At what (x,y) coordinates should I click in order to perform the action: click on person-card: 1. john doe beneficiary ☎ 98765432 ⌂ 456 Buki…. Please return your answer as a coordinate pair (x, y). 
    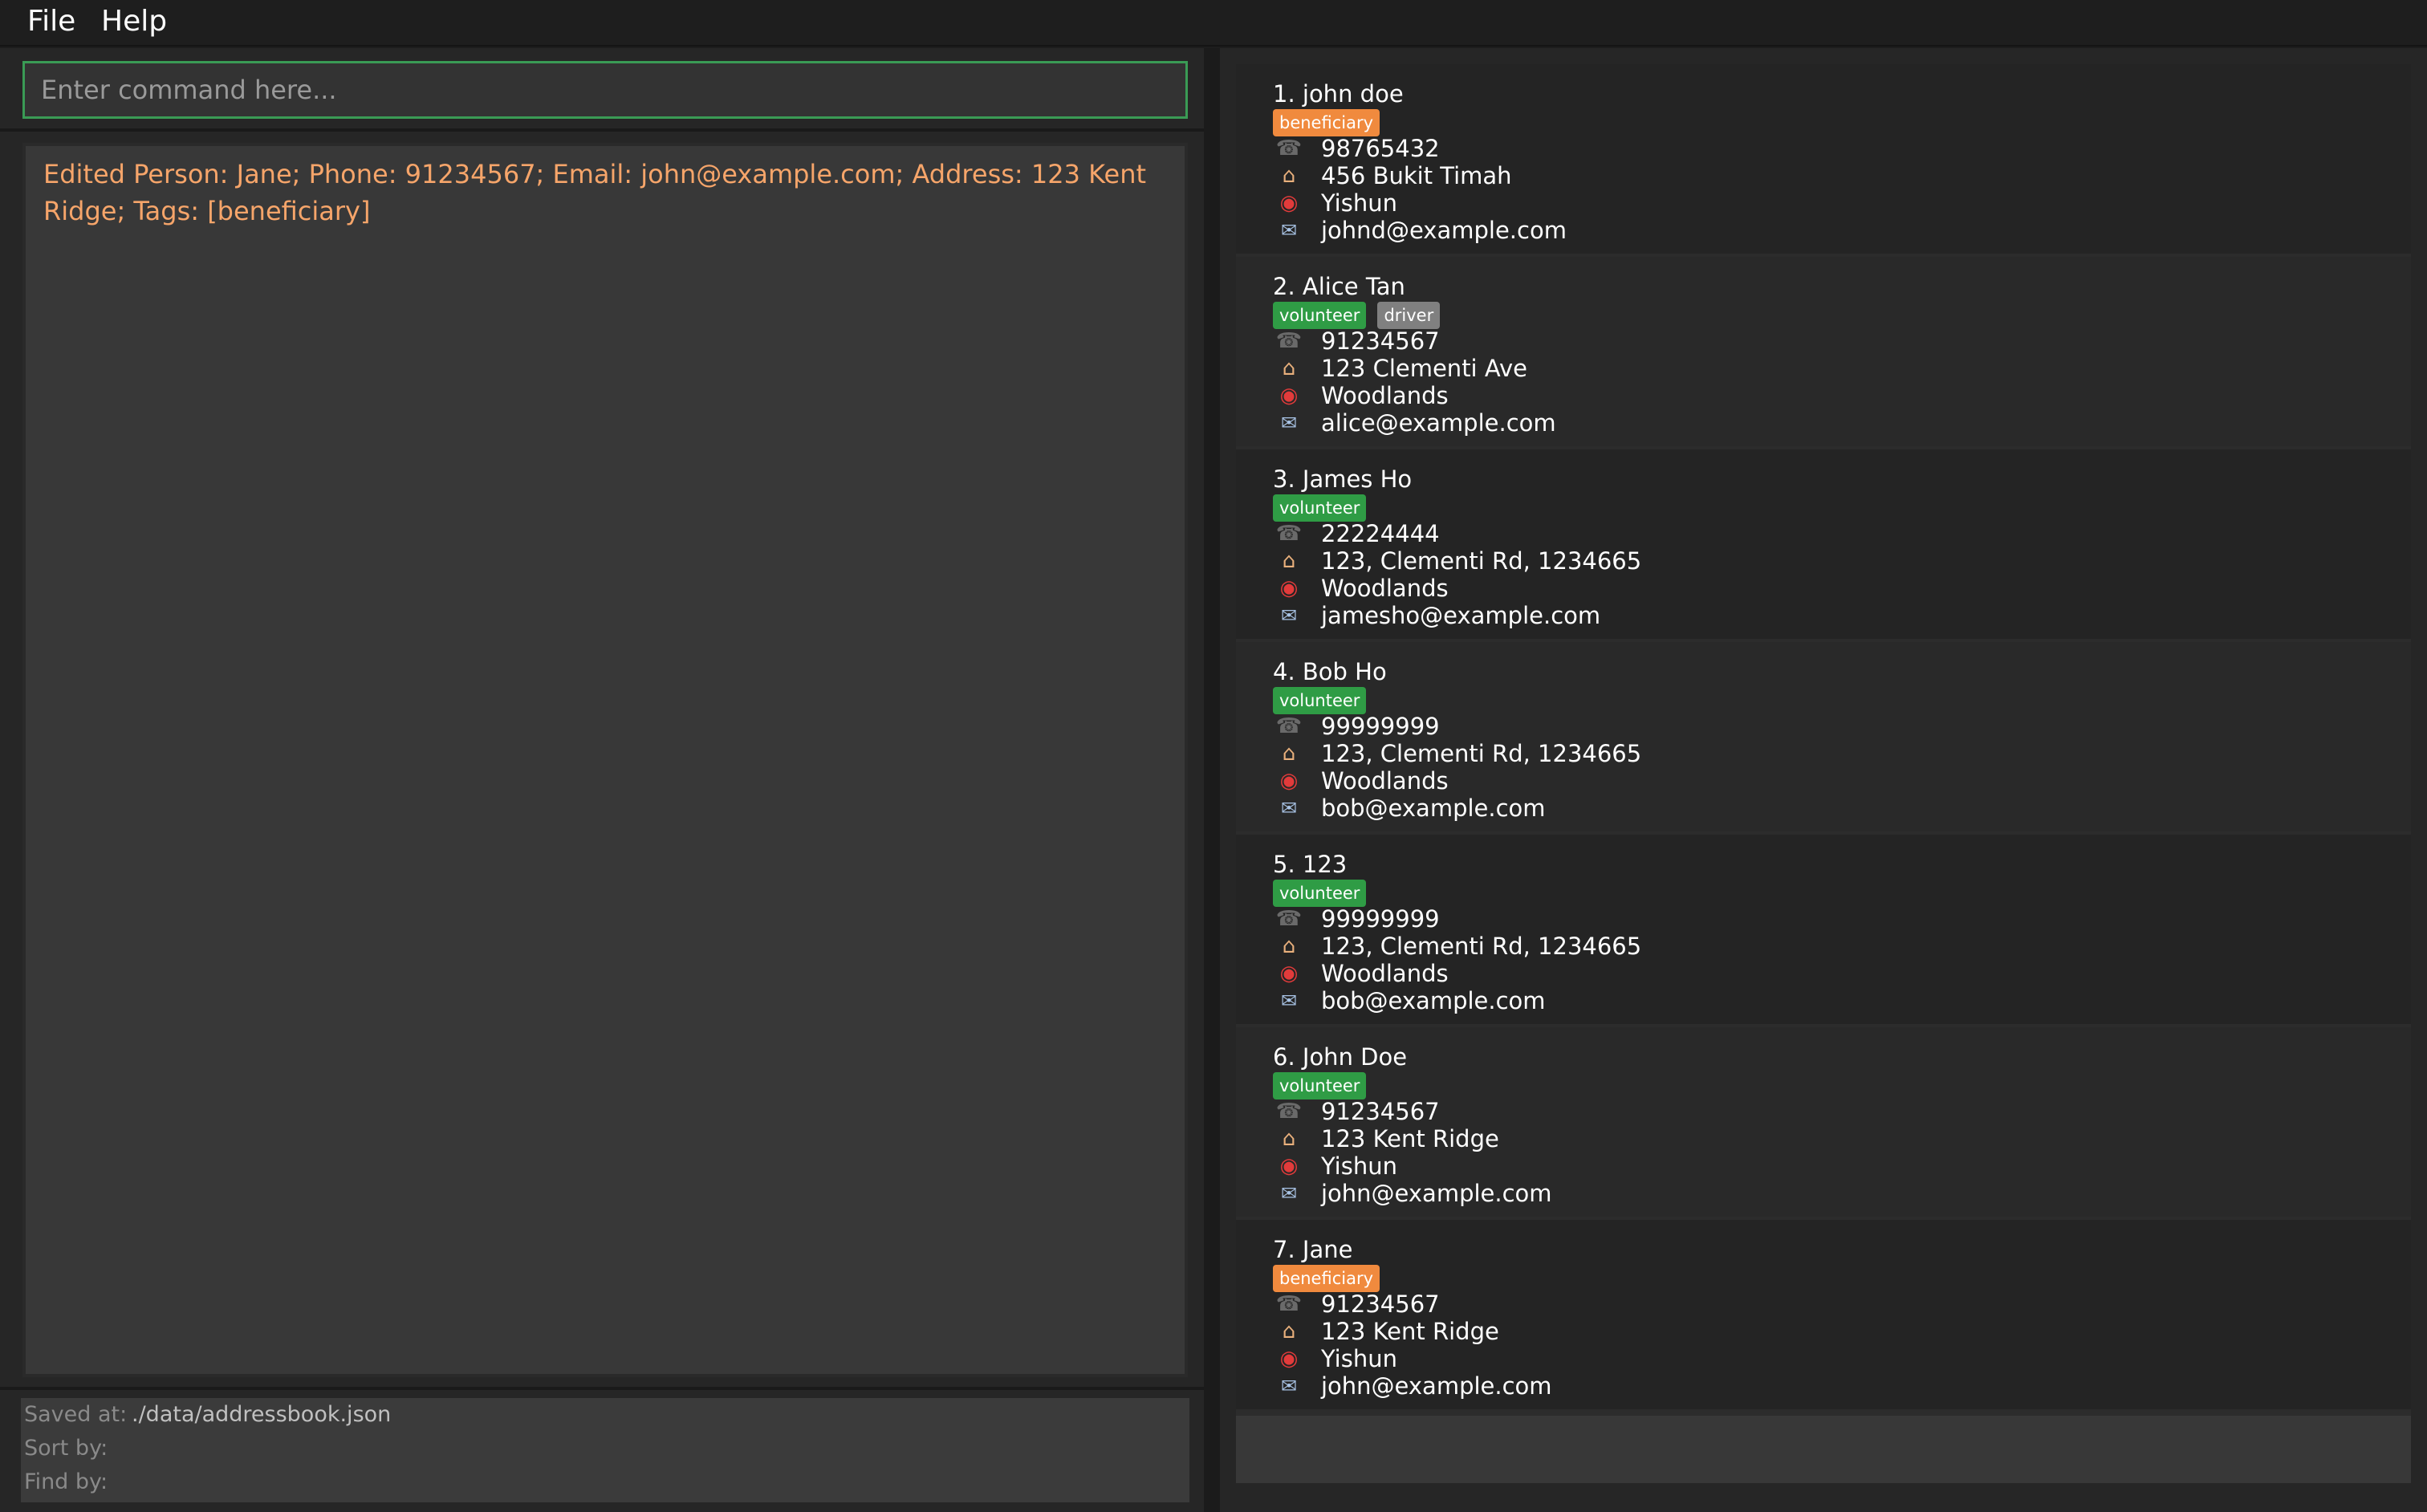
    Looking at the image, I should click on (1823, 159).